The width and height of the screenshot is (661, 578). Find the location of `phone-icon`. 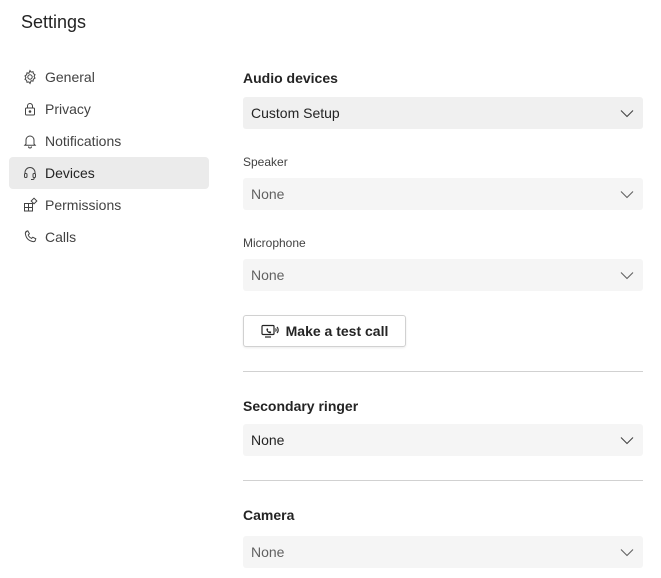

phone-icon is located at coordinates (30, 237).